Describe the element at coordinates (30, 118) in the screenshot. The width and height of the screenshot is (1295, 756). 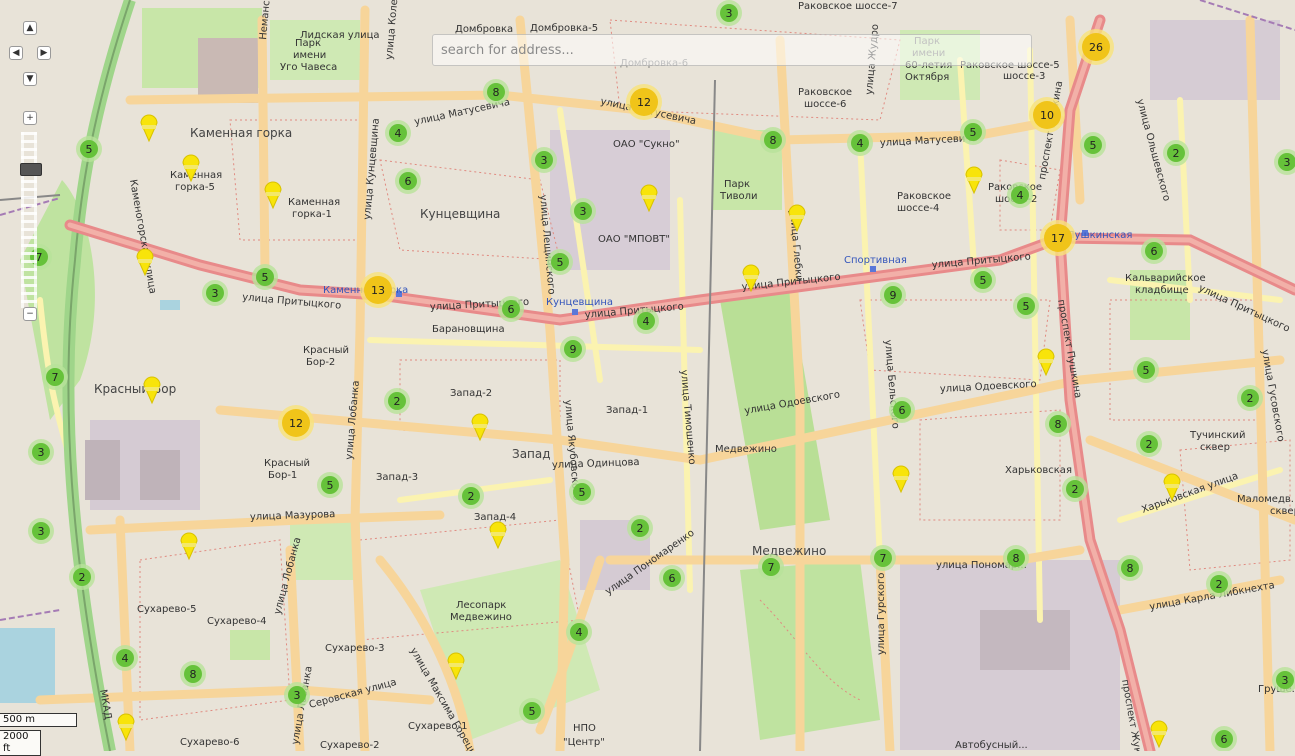
I see `zoom-in-button: +` at that location.